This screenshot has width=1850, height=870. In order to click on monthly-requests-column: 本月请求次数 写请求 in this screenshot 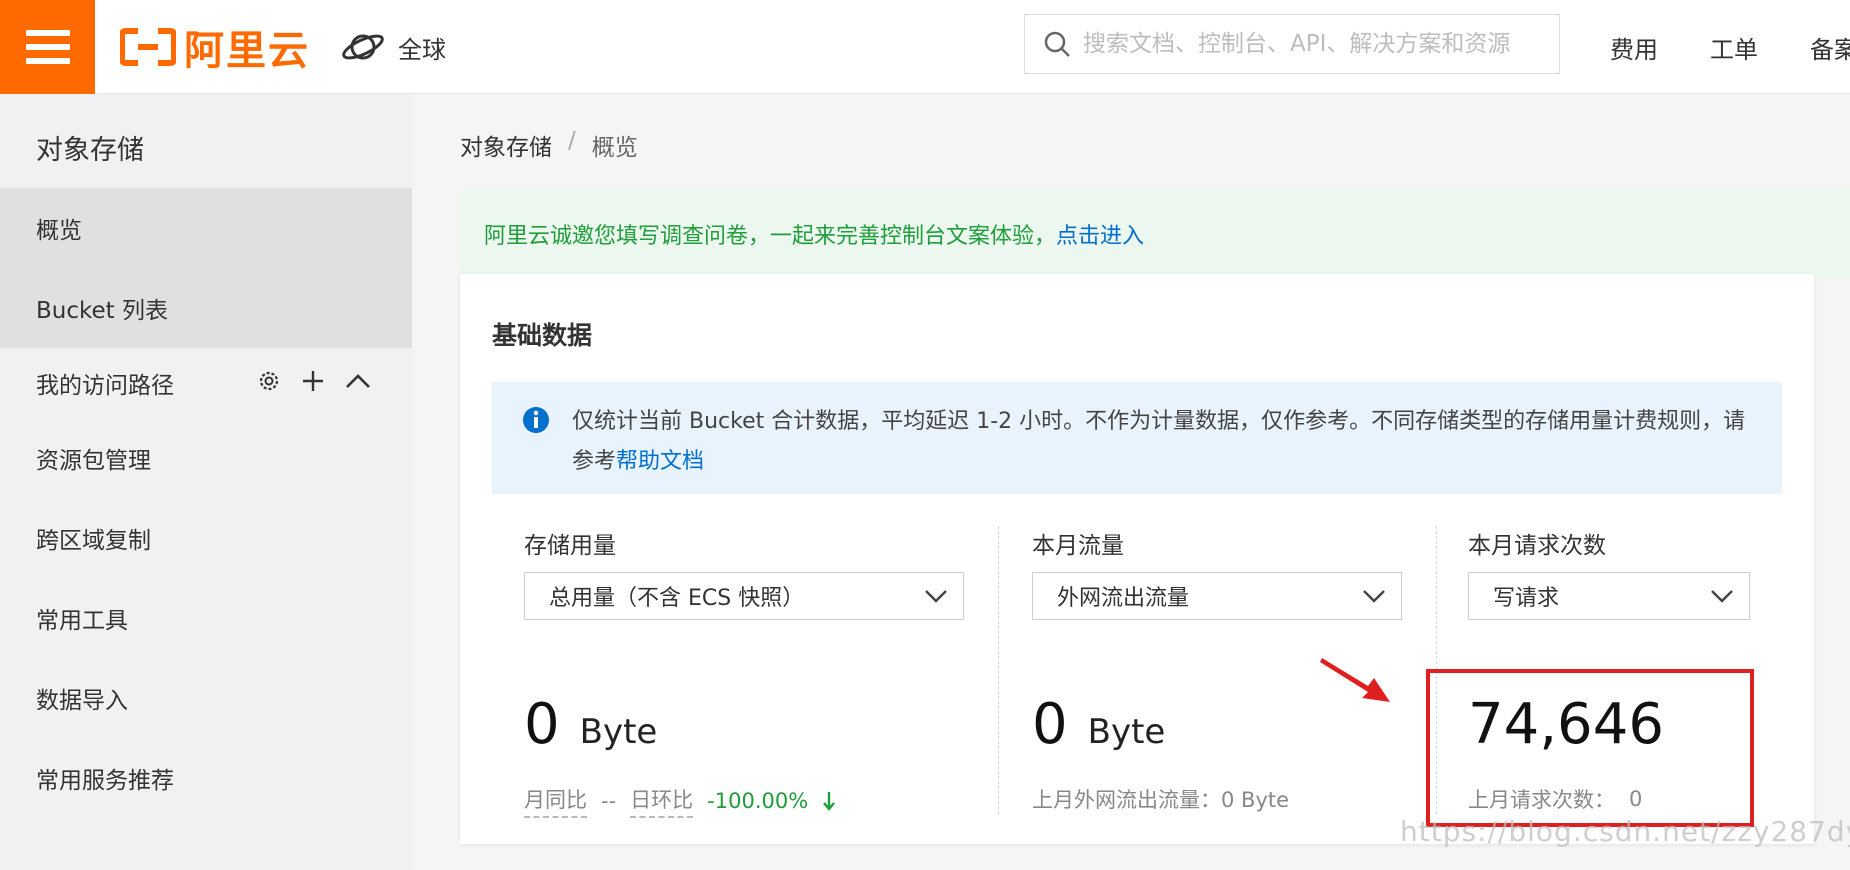, I will do `click(1609, 573)`.